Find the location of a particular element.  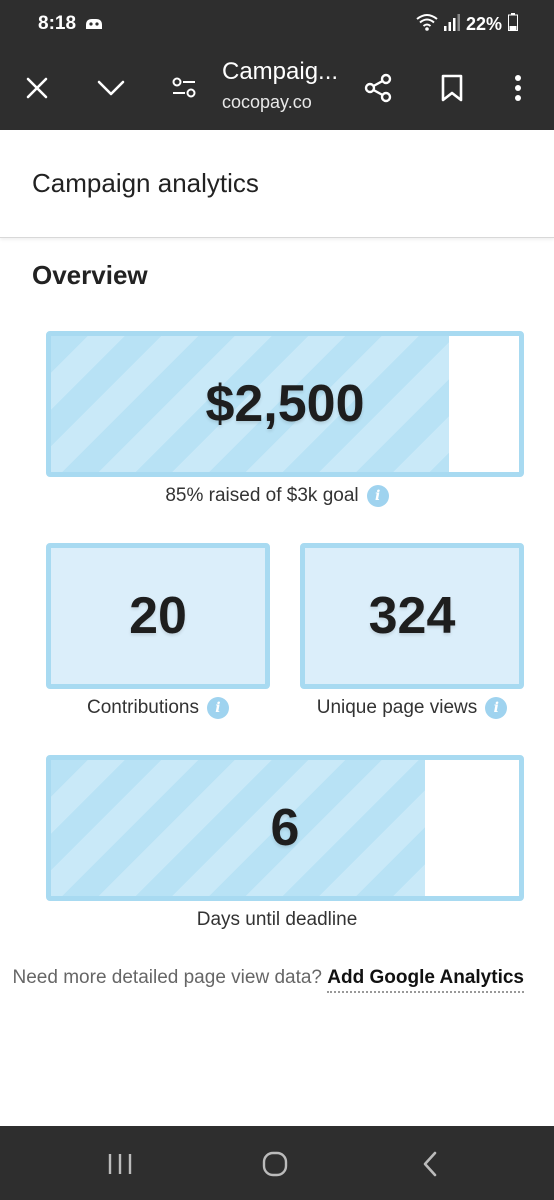

deadline-caption-text: Days until deadline is located at coordinates (277, 919).